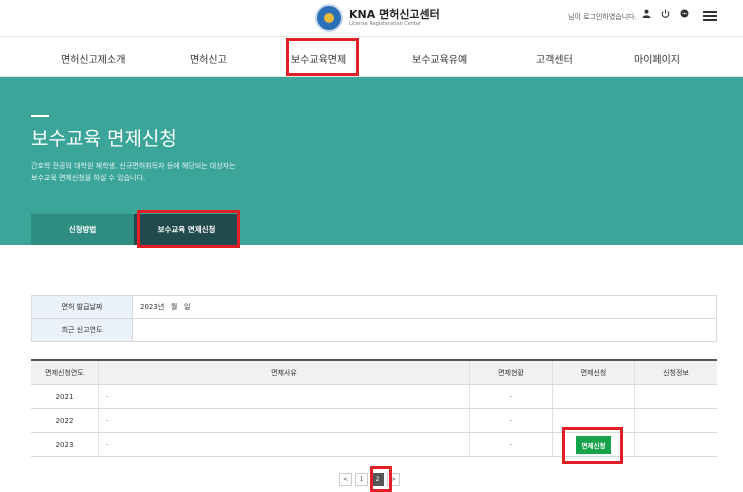 The height and width of the screenshot is (492, 743). I want to click on tab-how-to-apply: 신청방법, so click(82, 229).